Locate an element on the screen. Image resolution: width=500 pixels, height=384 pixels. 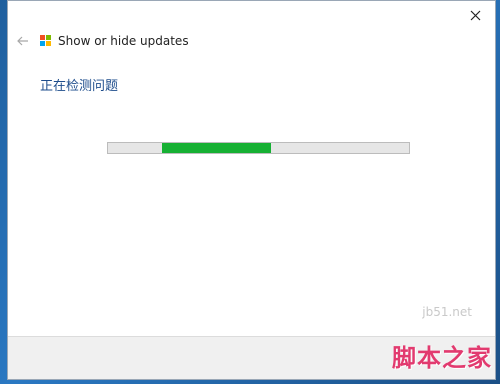
progress-bar is located at coordinates (258, 148).